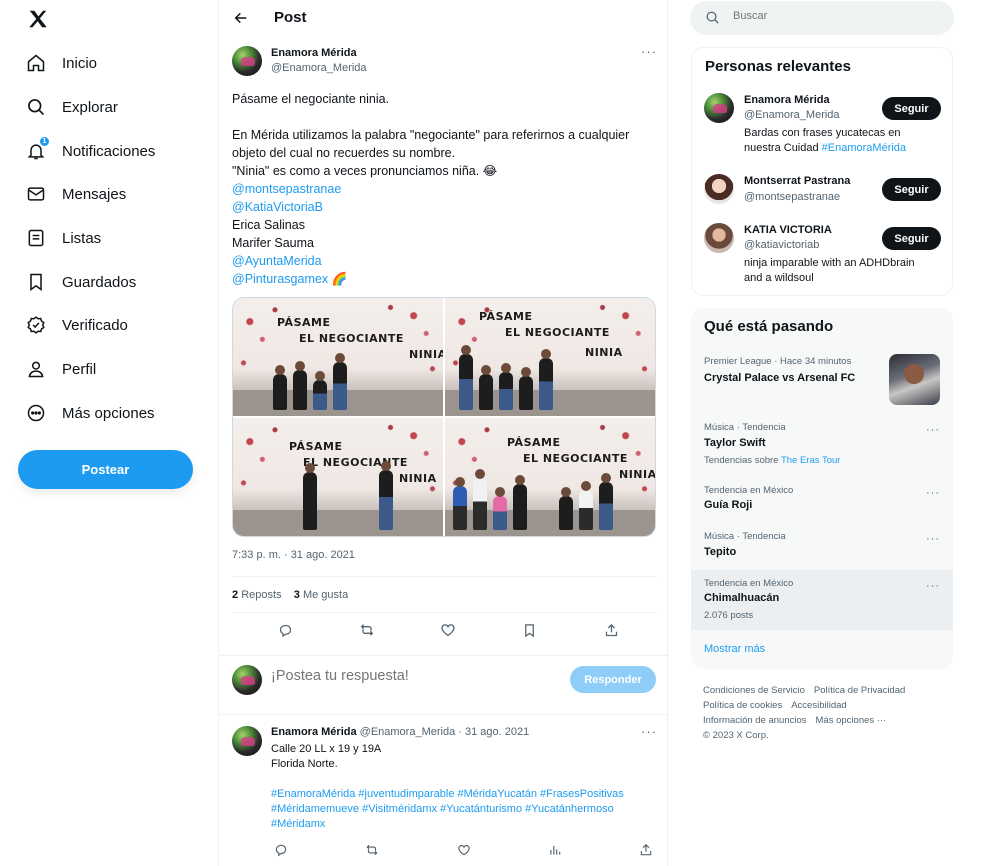 This screenshot has height=866, width=988. I want to click on nav-item-lists: Listas, so click(62, 238).